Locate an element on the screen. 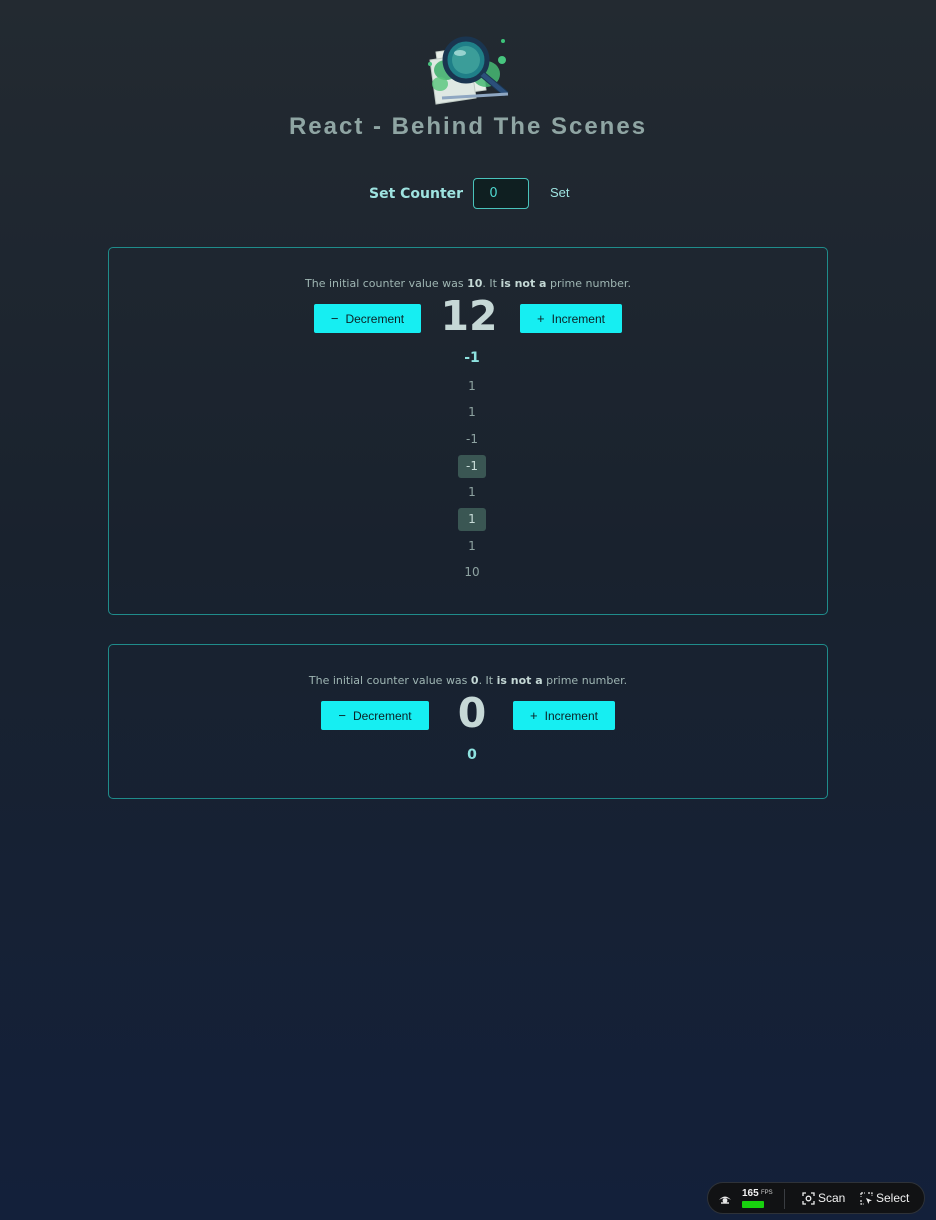 The height and width of the screenshot is (1220, 936). set-counter-form: Set Counter Set is located at coordinates (468, 194).